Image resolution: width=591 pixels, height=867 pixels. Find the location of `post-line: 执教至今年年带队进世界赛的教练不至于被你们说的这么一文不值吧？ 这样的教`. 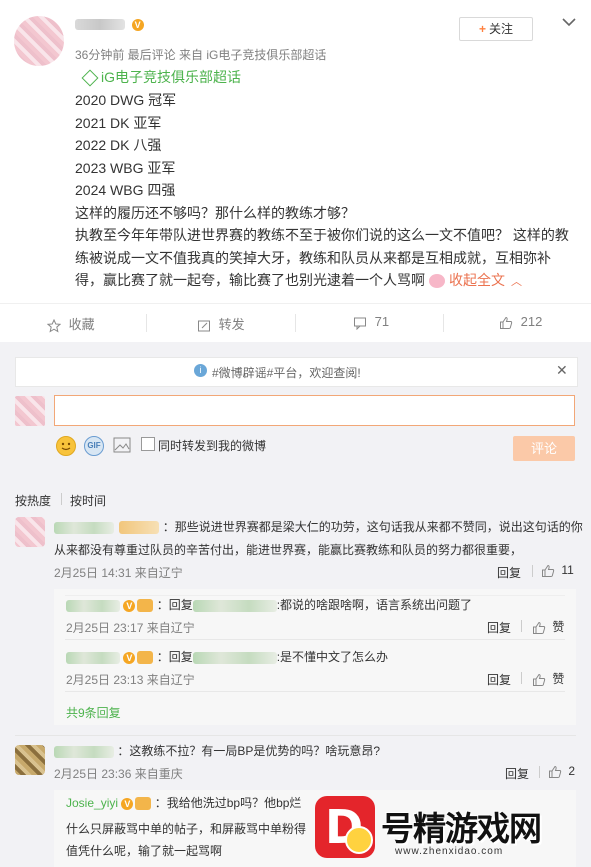

post-line: 执教至今年年带队进世界赛的教练不至于被你们说的这么一文不值吧？ 这样的教 is located at coordinates (322, 235).